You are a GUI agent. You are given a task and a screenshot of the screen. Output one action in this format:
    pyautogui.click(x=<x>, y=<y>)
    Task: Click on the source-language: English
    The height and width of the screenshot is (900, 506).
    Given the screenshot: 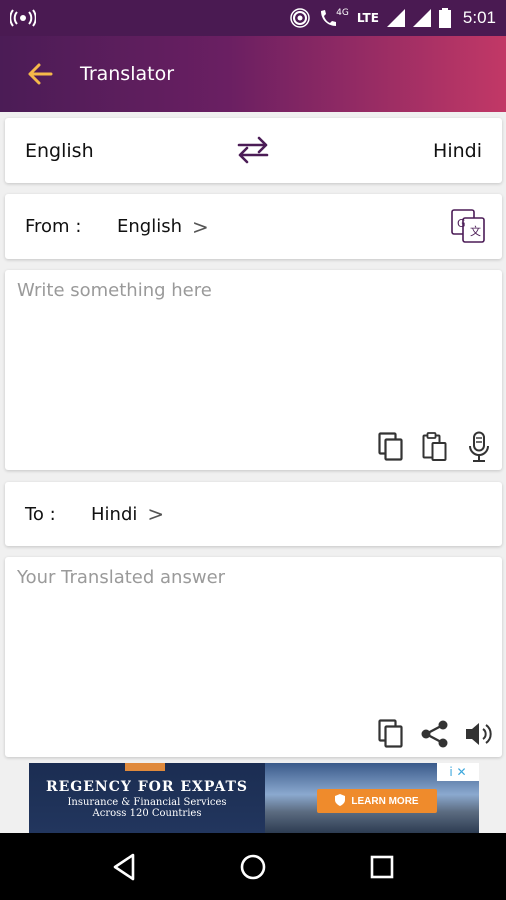 What is the action you would take?
    pyautogui.click(x=59, y=151)
    